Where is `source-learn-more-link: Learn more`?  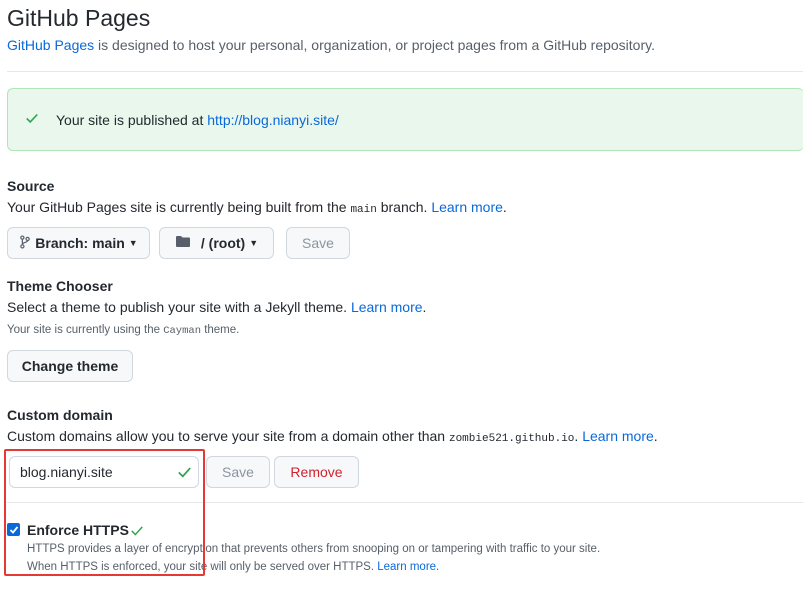
source-learn-more-link: Learn more is located at coordinates (467, 207).